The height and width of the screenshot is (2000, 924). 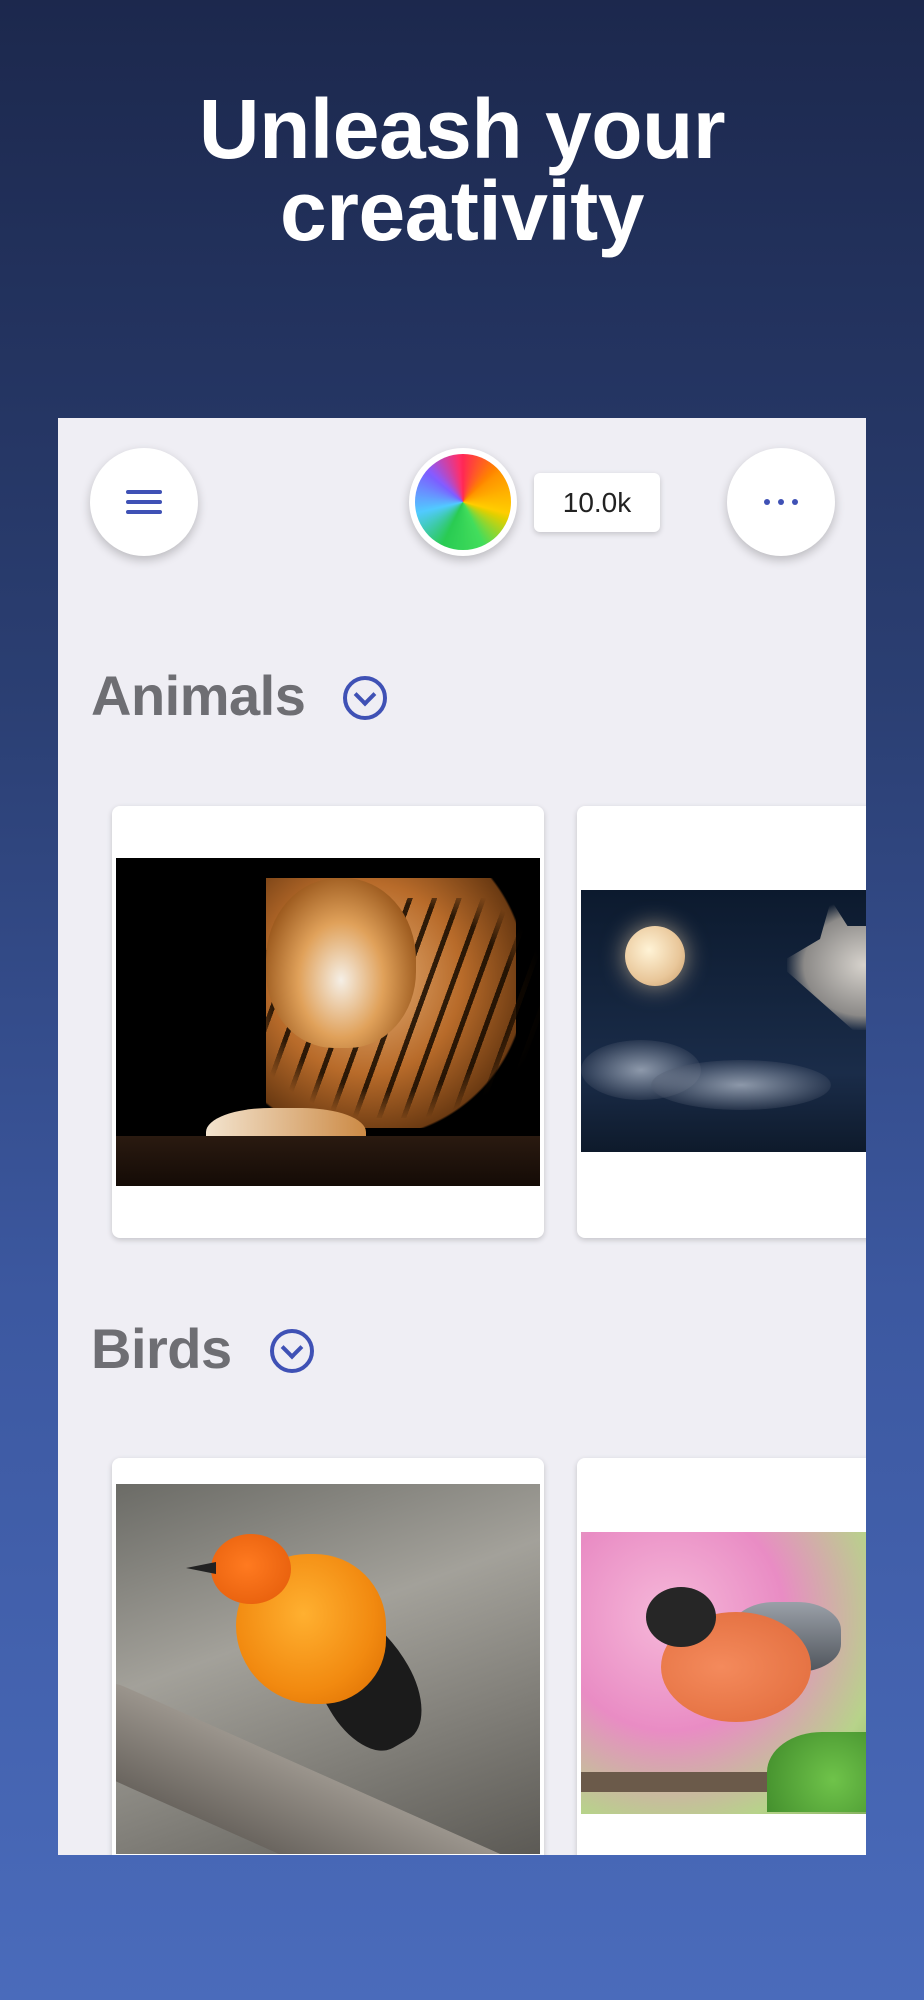 I want to click on oriole-image, so click(x=328, y=1669).